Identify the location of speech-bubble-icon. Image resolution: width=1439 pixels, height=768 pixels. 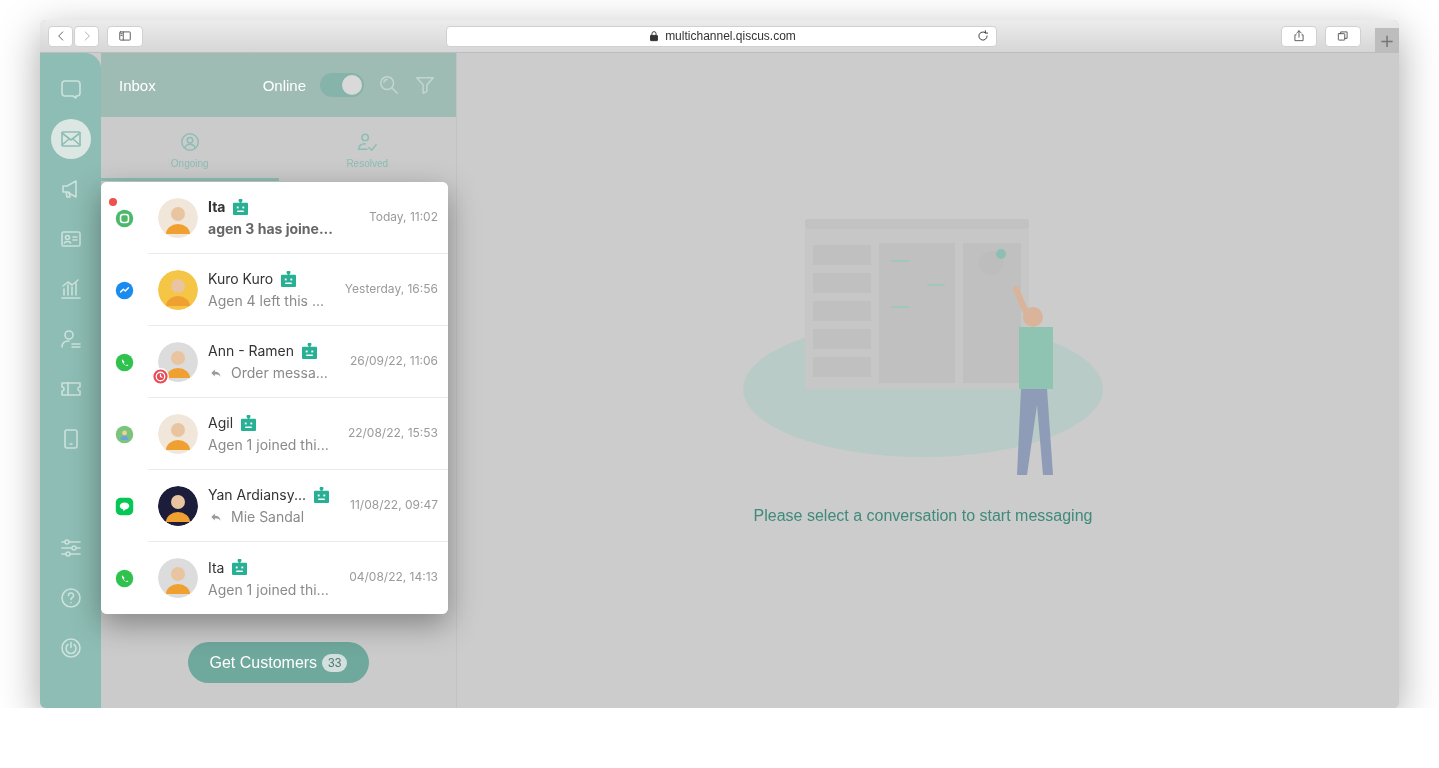
(124, 506).